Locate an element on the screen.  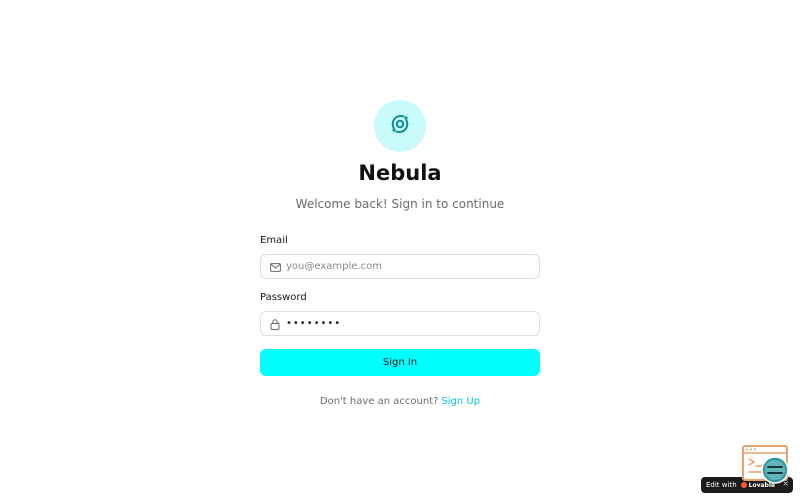
edit-with-text: Edit with is located at coordinates (721, 485).